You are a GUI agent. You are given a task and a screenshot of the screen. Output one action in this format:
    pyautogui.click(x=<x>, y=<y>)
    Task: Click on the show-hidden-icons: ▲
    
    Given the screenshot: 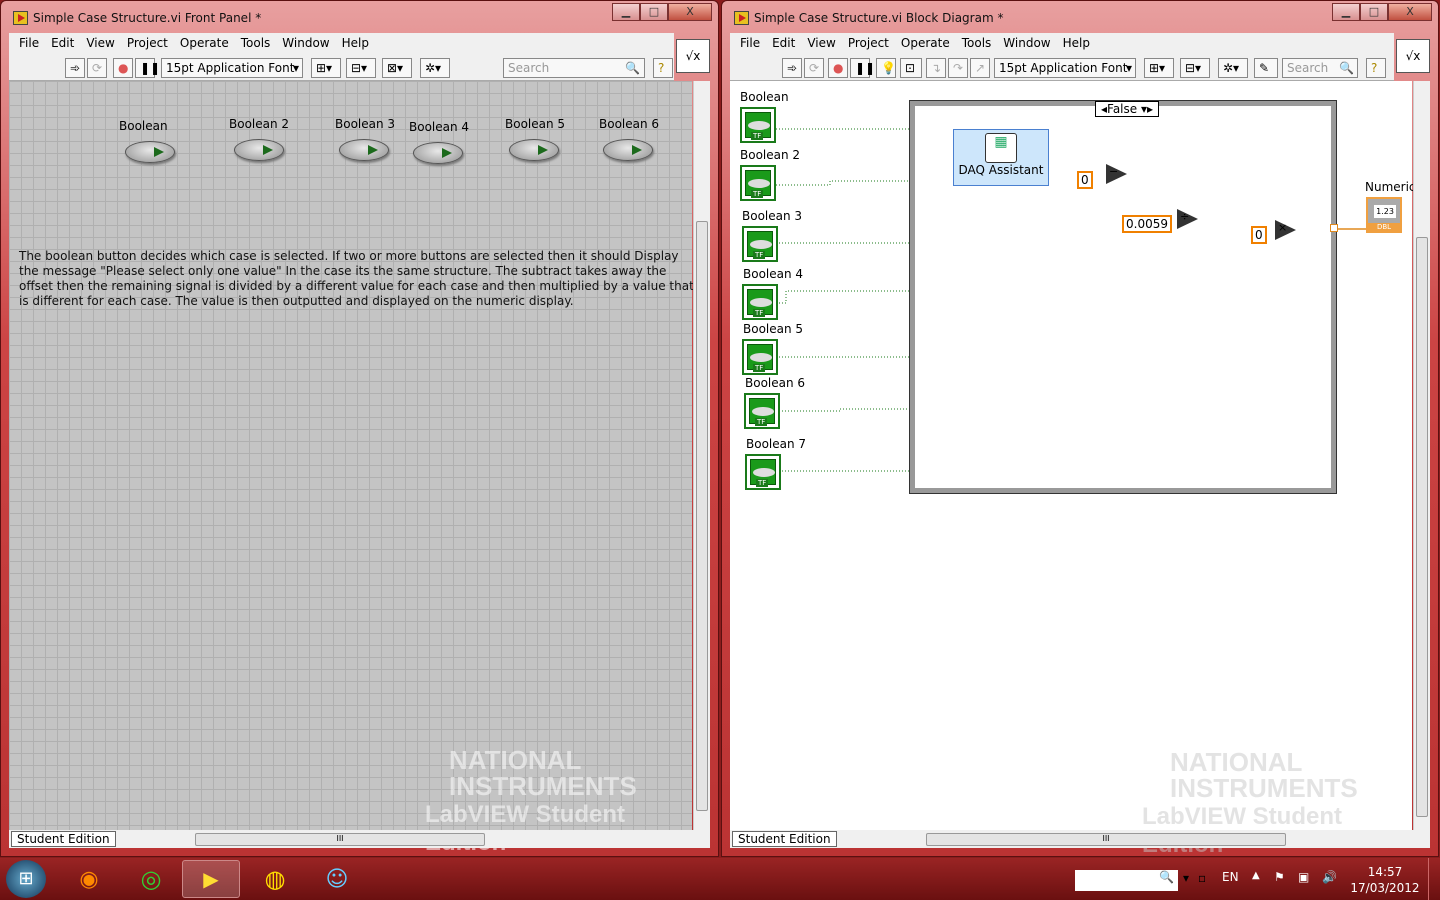 What is the action you would take?
    pyautogui.click(x=1256, y=875)
    